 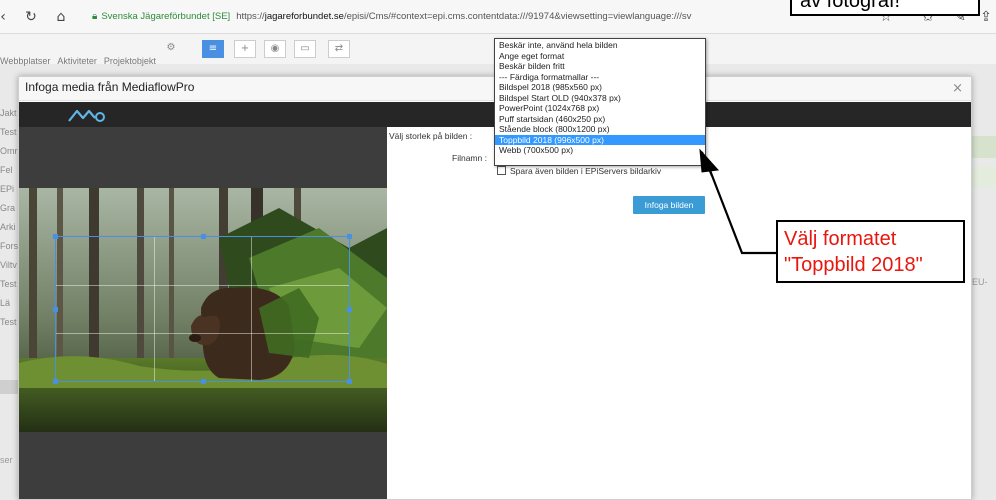 What do you see at coordinates (166, 16) in the screenshot?
I see `site-identity: Svenska Jägareförbundet [SE]` at bounding box center [166, 16].